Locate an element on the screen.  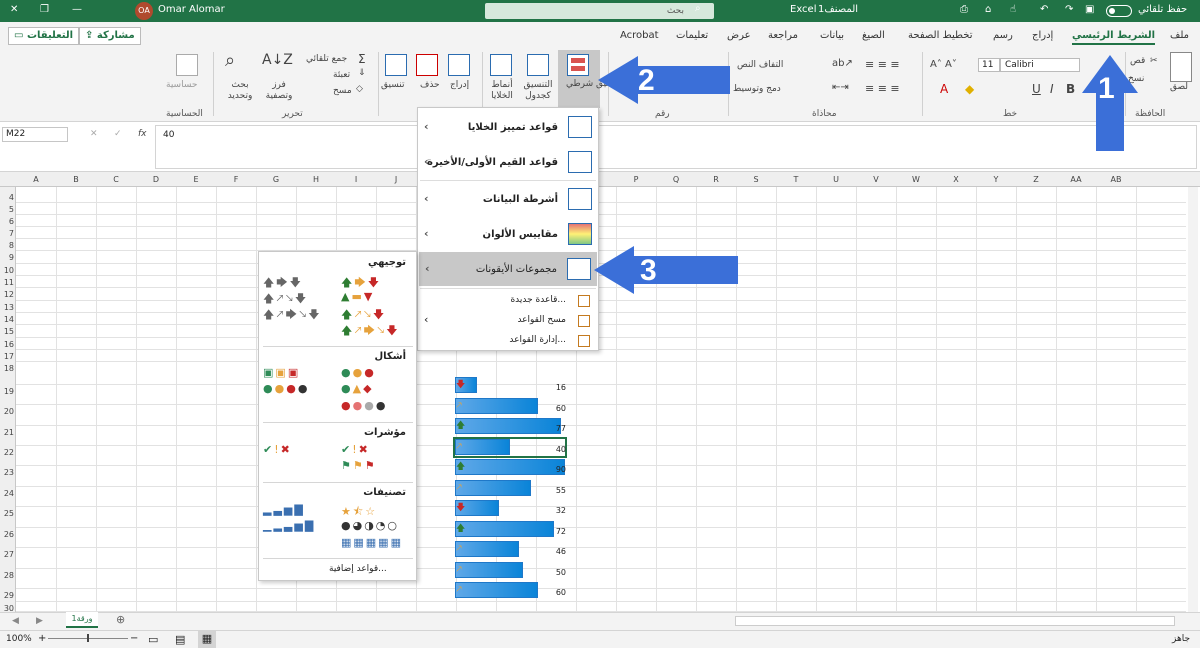
column-header-Y: Y is located at coordinates (996, 179).